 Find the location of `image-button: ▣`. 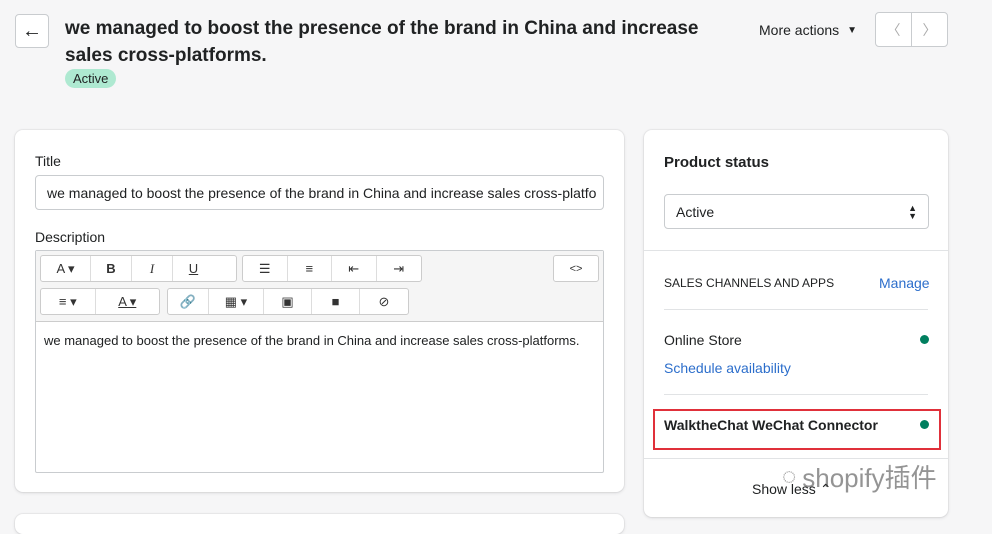

image-button: ▣ is located at coordinates (288, 301).